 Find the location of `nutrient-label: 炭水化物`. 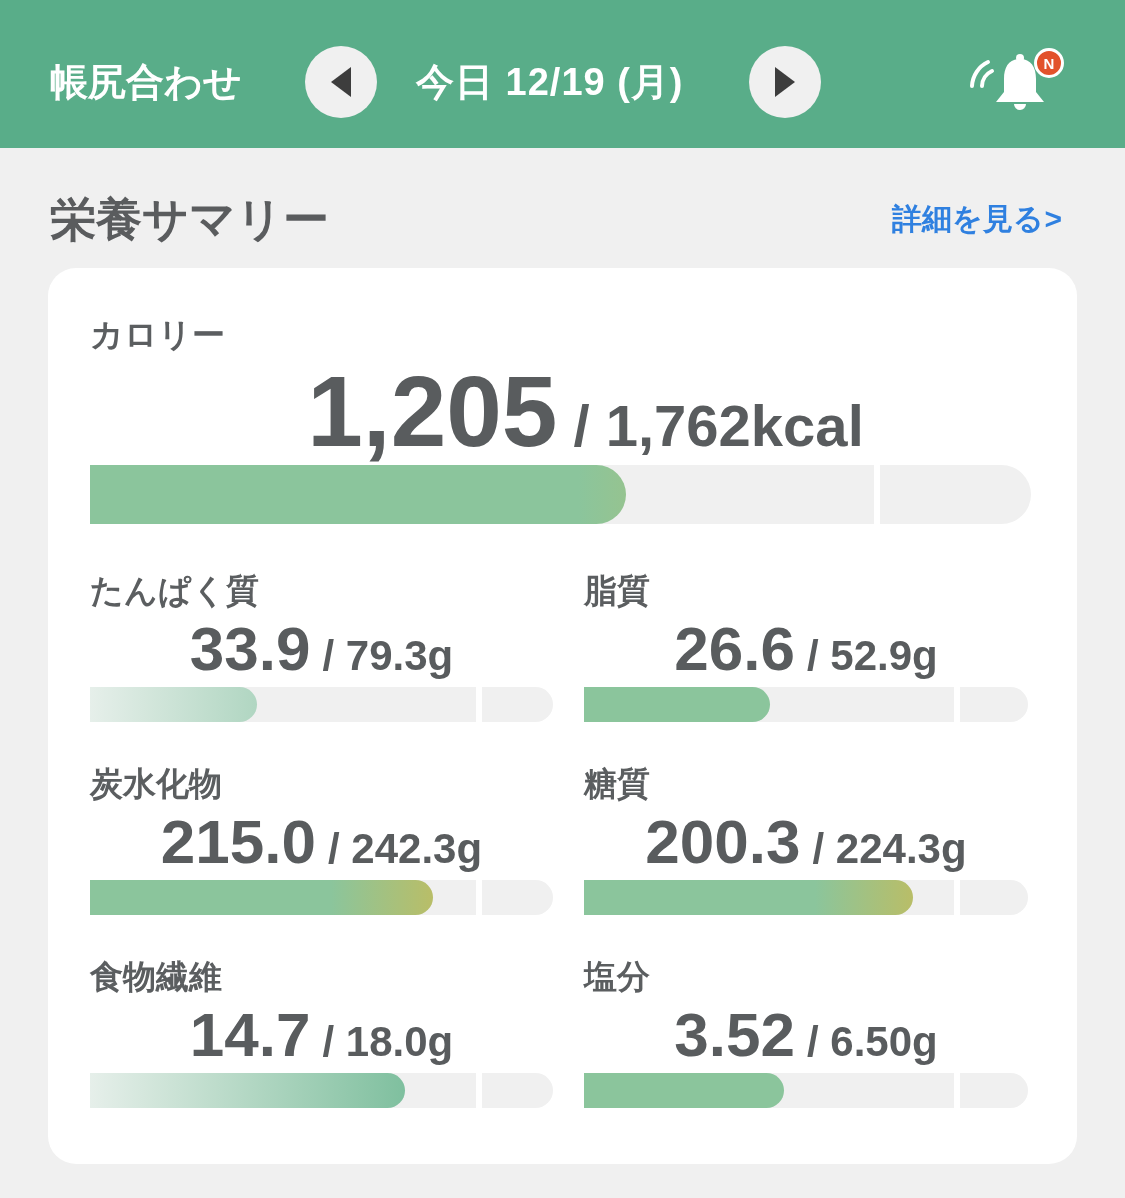

nutrient-label: 炭水化物 is located at coordinates (156, 783).